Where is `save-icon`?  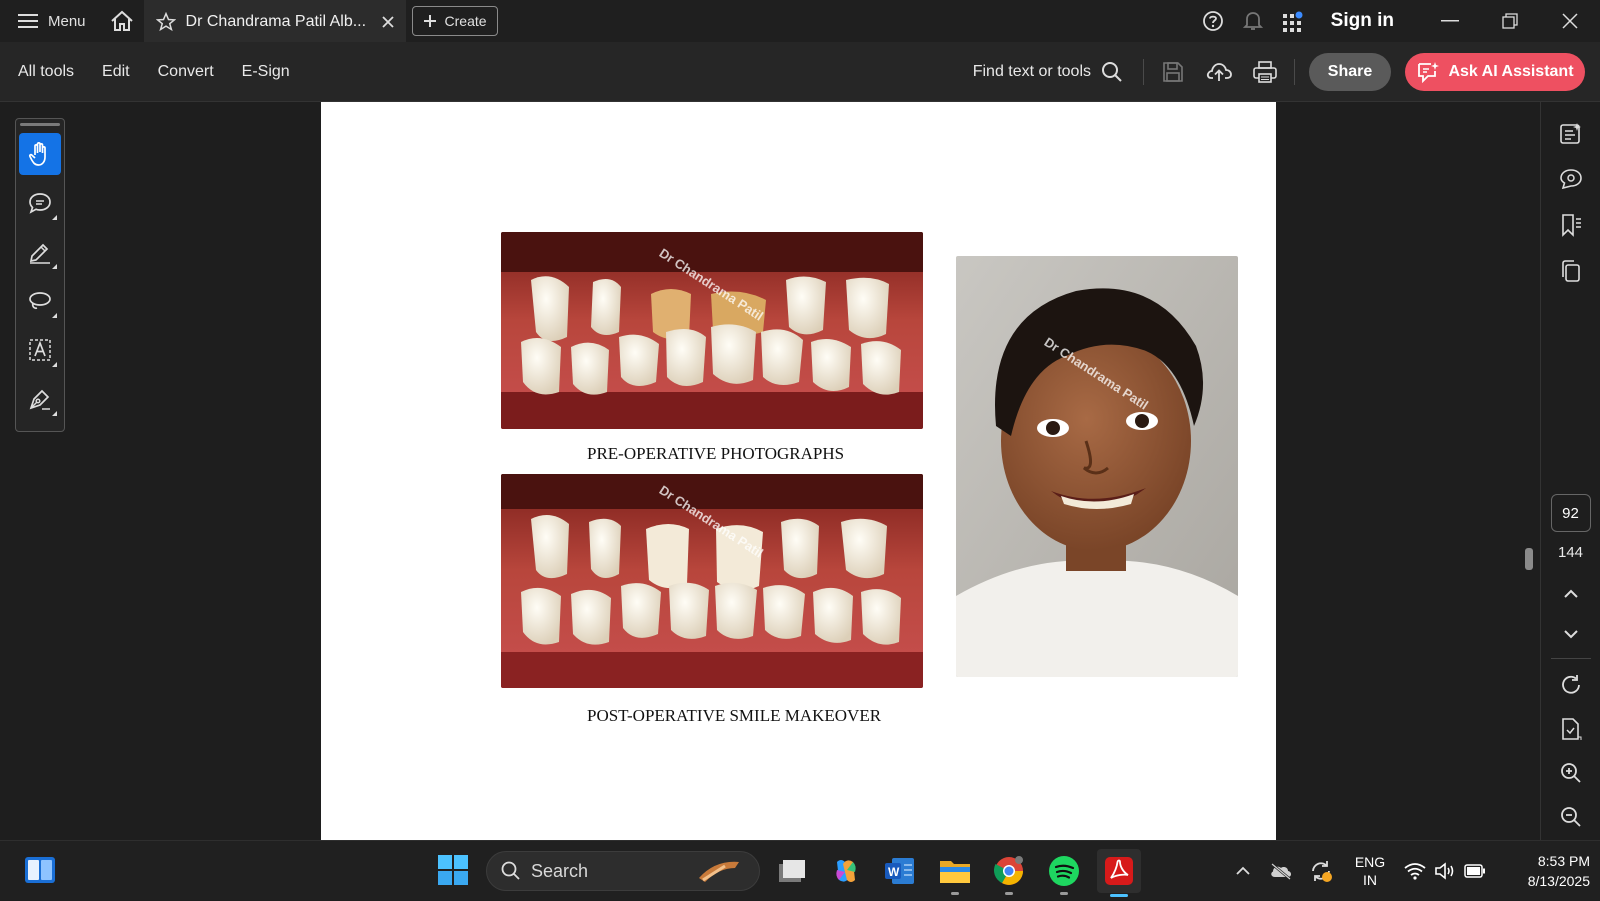
save-icon is located at coordinates (1173, 71).